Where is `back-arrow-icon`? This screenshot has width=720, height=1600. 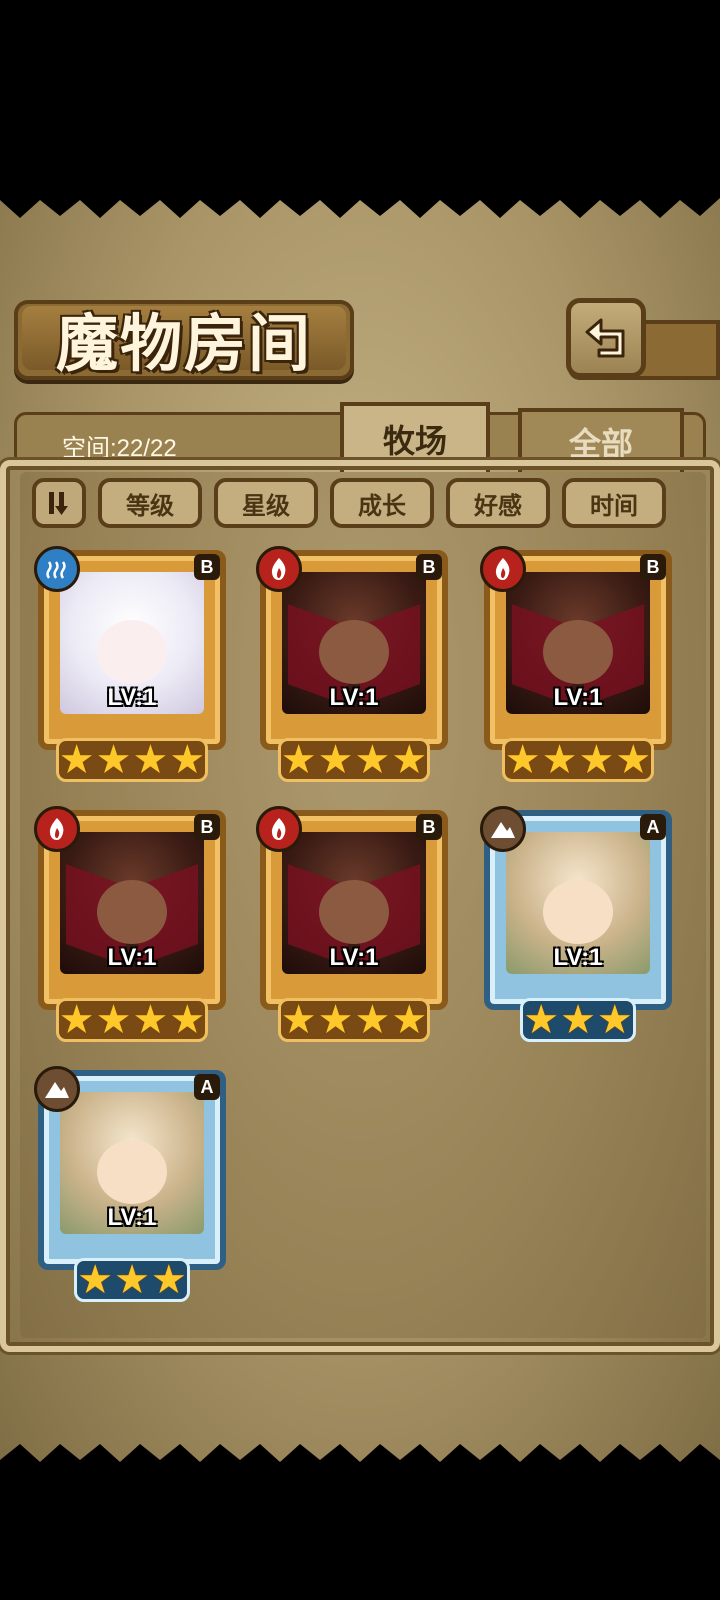 back-arrow-icon is located at coordinates (605, 338).